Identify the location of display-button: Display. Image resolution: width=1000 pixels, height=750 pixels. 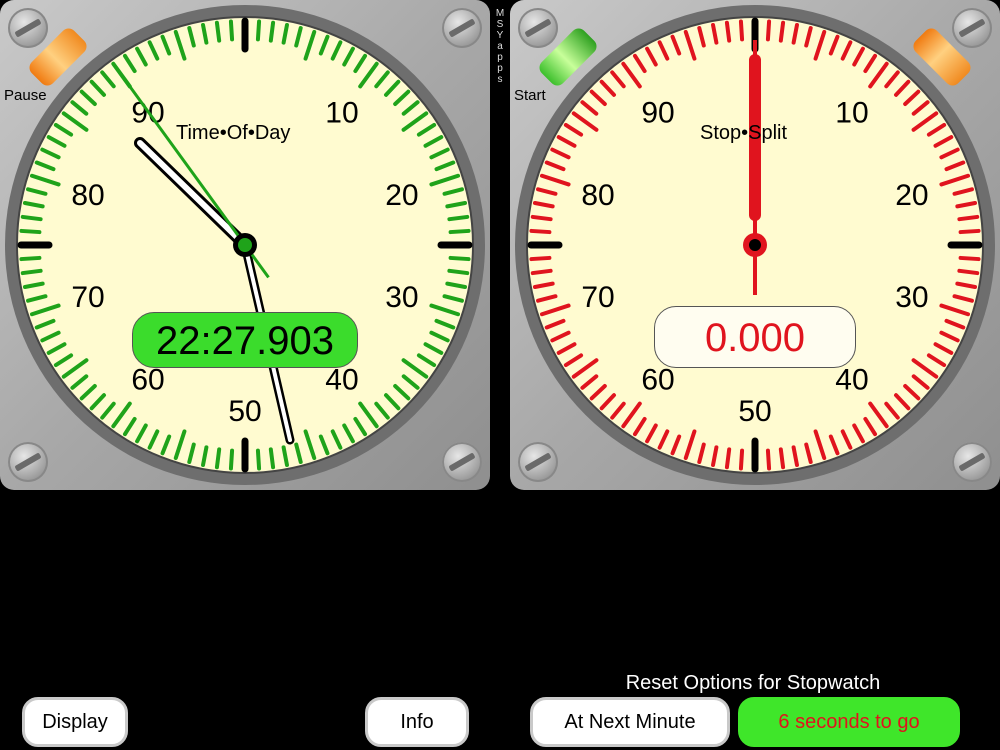
(75, 722).